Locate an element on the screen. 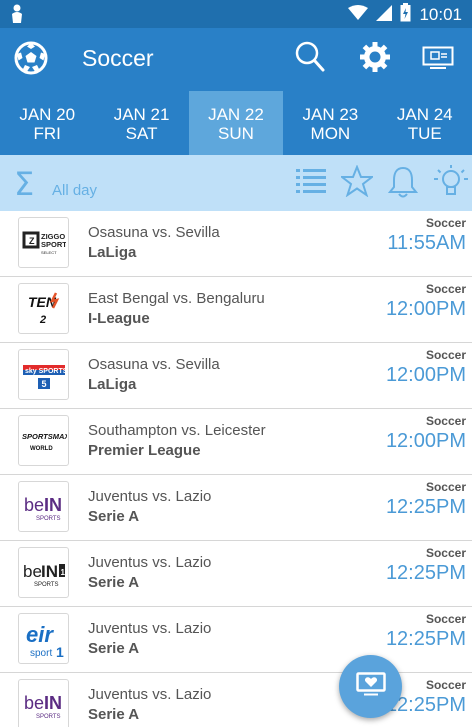  channel-logo: eir sport 1 is located at coordinates (43, 638).